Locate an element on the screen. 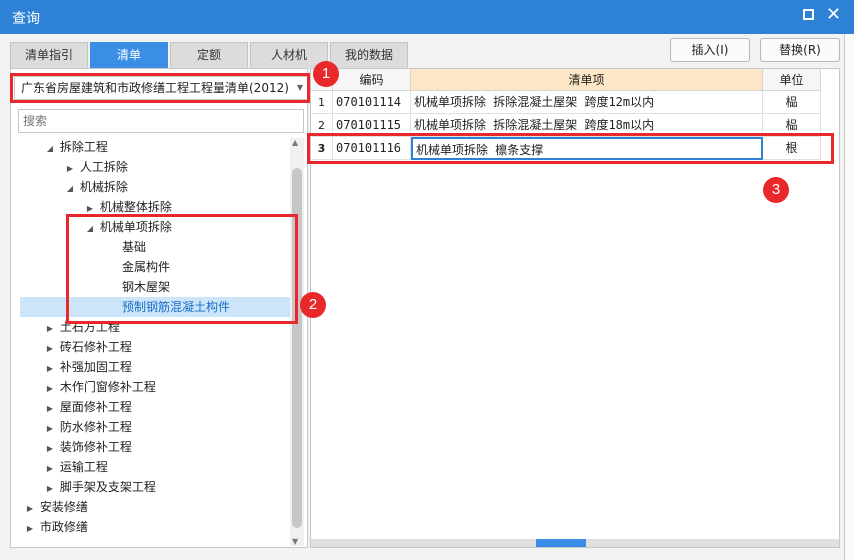 This screenshot has width=854, height=560. background-strip is located at coordinates (849, 297).